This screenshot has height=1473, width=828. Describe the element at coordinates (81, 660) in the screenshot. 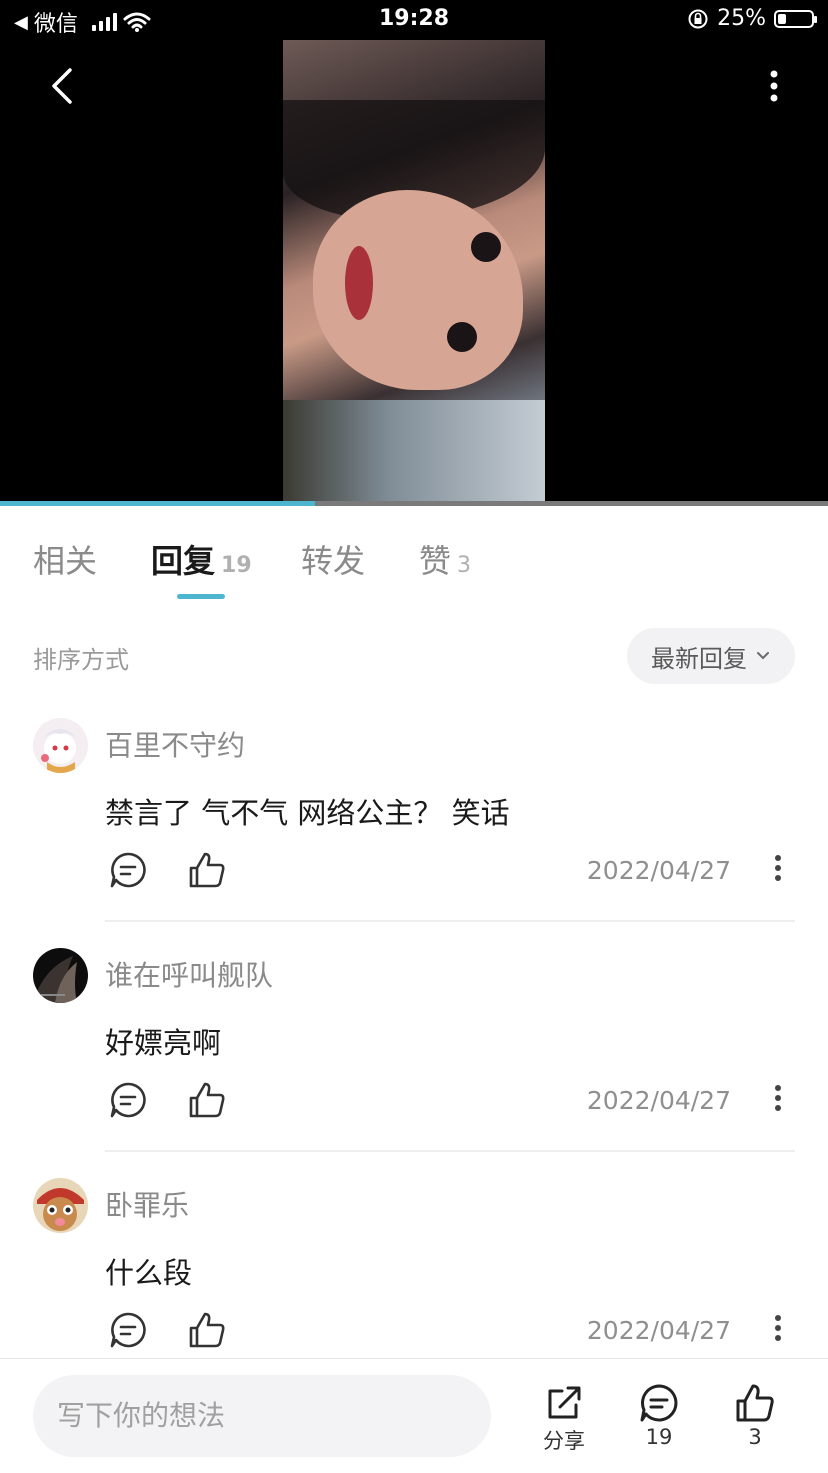

I see `sort-label: 排序方式` at that location.